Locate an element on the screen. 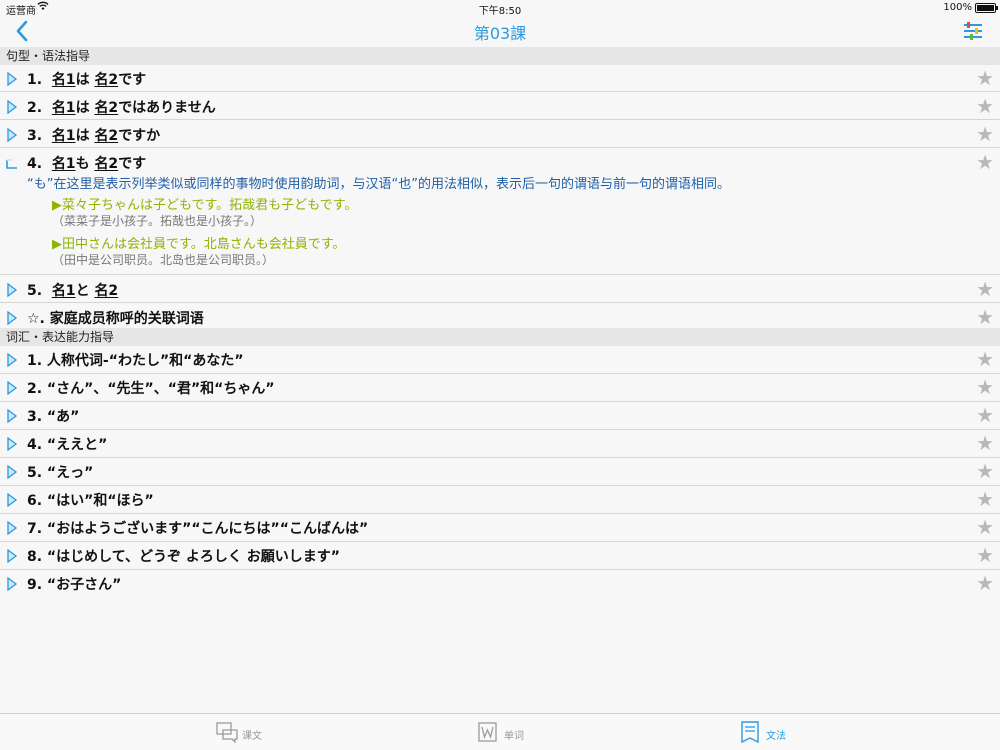  tab-words: 单词 is located at coordinates (501, 733).